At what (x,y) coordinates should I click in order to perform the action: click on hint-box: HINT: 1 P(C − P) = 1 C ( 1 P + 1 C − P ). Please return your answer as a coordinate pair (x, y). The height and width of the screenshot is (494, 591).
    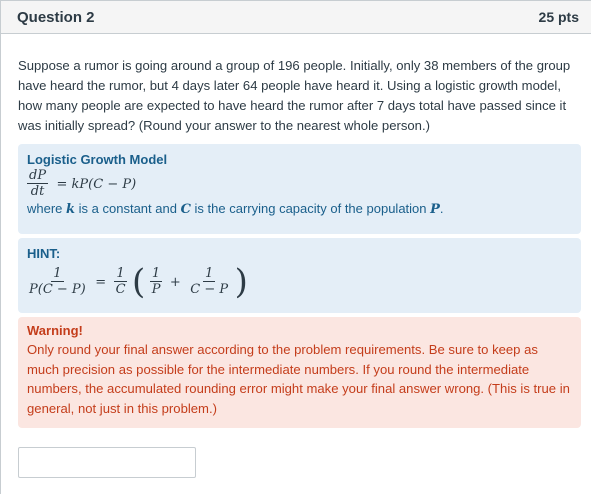
    Looking at the image, I should click on (299, 275).